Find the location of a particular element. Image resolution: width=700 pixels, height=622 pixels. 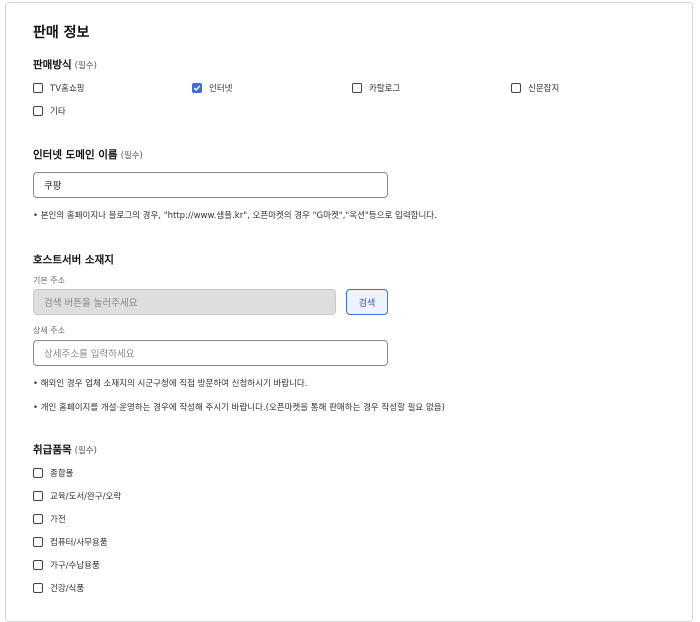

sales-method-heading: 판매방식 (필수) is located at coordinates (65, 64).